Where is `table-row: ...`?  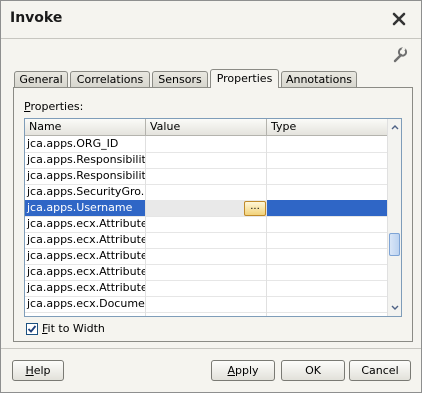
table-row: ... is located at coordinates (206, 314).